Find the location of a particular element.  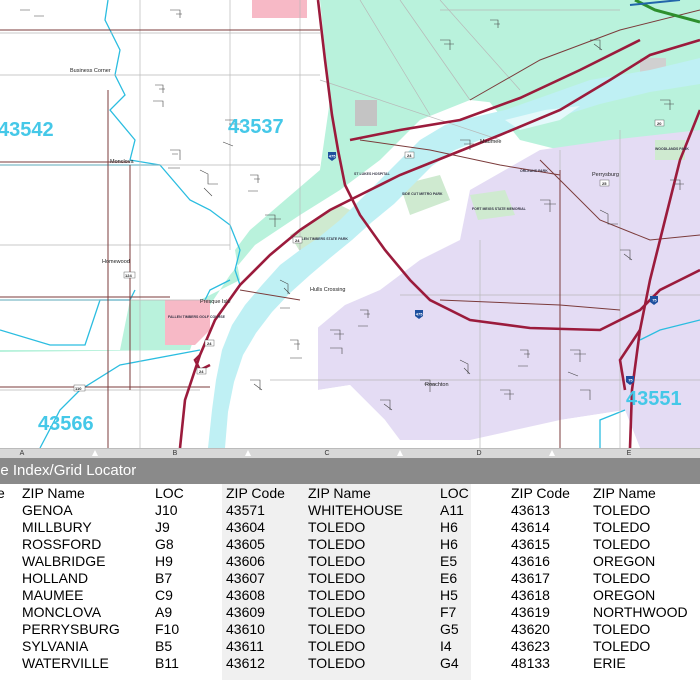

zip-code-cell: 43609 is located at coordinates (245, 612).